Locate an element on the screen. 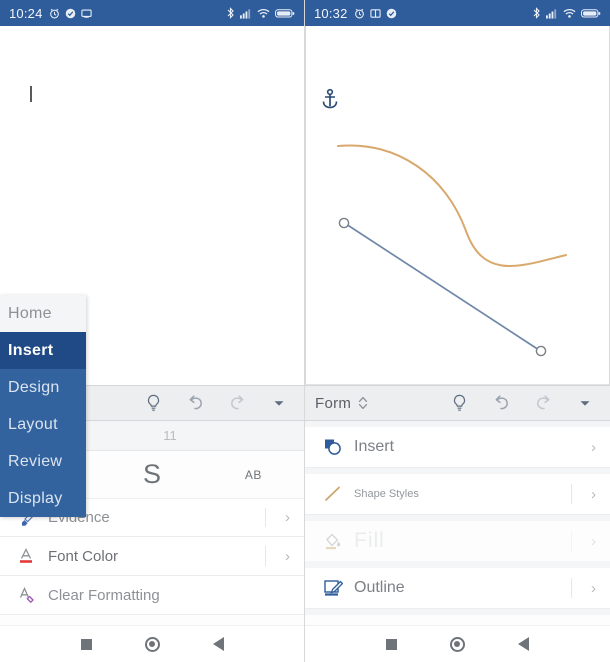  left-ribbon-tools is located at coordinates (218, 403).